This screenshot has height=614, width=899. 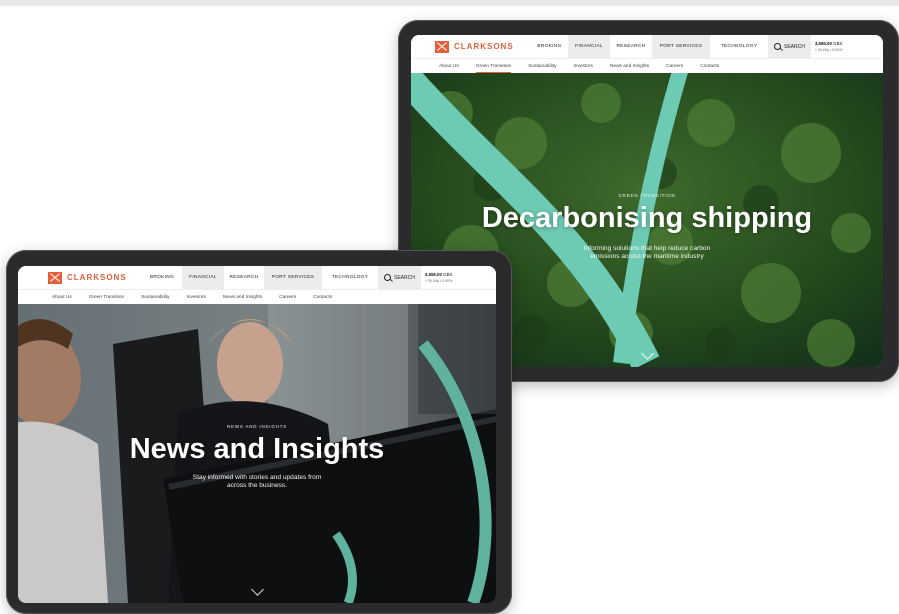 I want to click on hero-headline: News and Insights, so click(x=257, y=449).